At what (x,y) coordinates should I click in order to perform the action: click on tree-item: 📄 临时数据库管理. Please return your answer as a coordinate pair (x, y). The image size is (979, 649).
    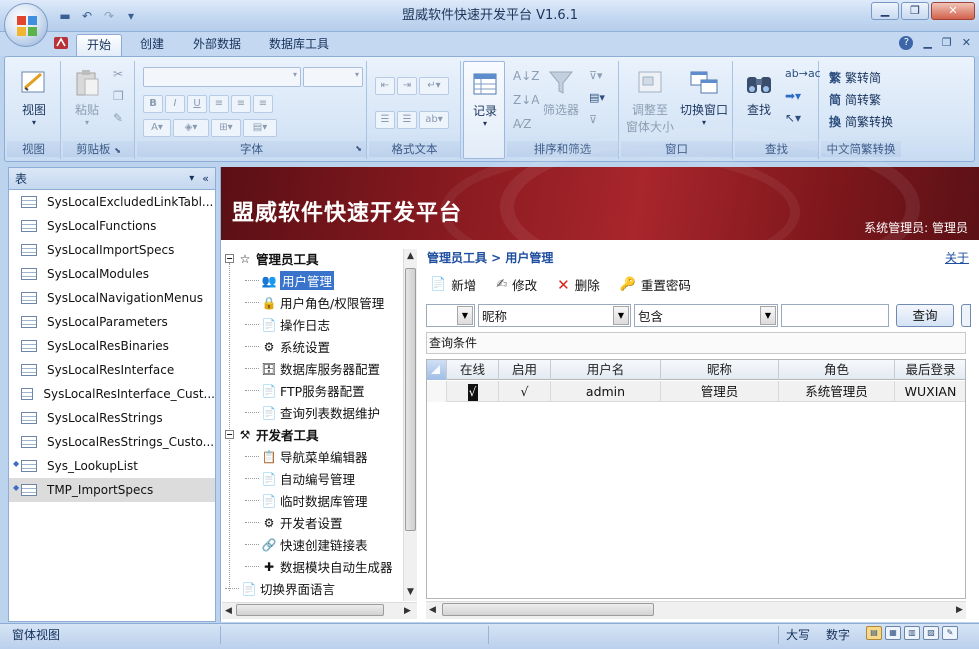
    Looking at the image, I should click on (306, 500).